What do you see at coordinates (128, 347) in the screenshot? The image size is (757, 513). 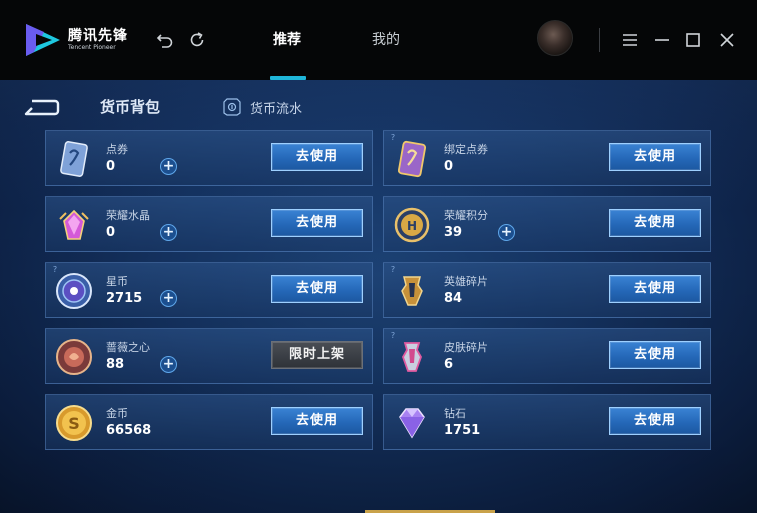 I see `currency-name: 蔷薇之心` at bounding box center [128, 347].